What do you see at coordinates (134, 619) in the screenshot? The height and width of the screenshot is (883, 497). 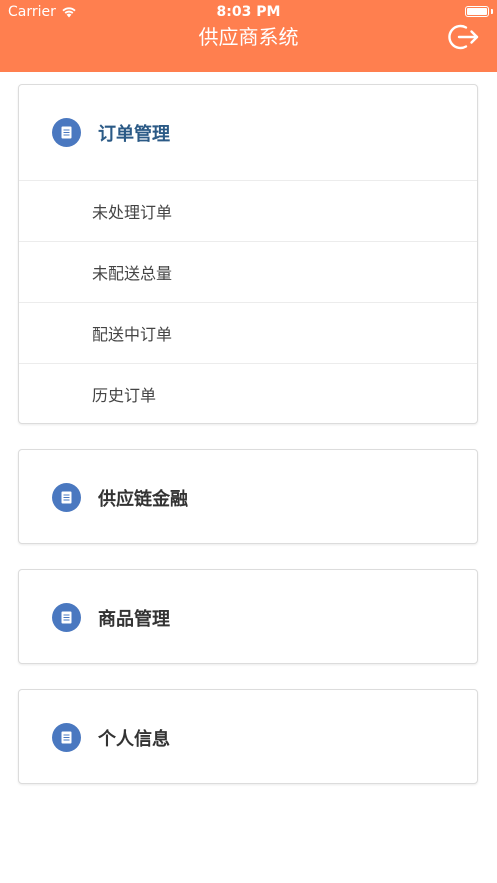 I see `menu-title-product-management: 商品管理` at bounding box center [134, 619].